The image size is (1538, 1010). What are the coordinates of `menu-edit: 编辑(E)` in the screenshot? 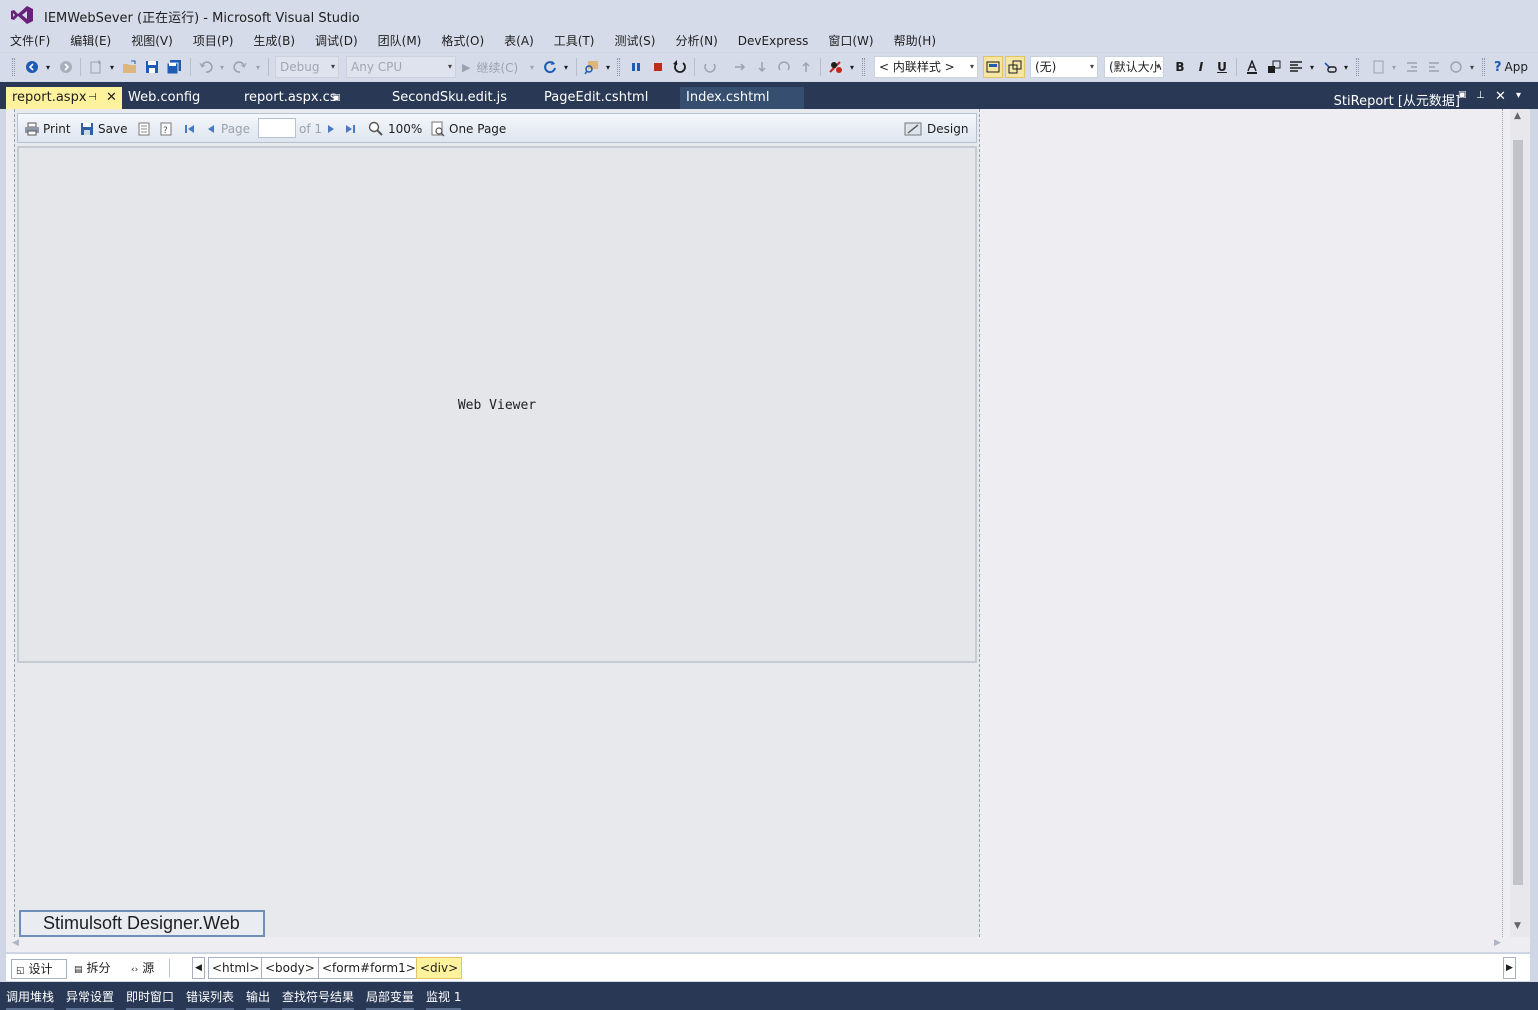 It's located at (90, 41).